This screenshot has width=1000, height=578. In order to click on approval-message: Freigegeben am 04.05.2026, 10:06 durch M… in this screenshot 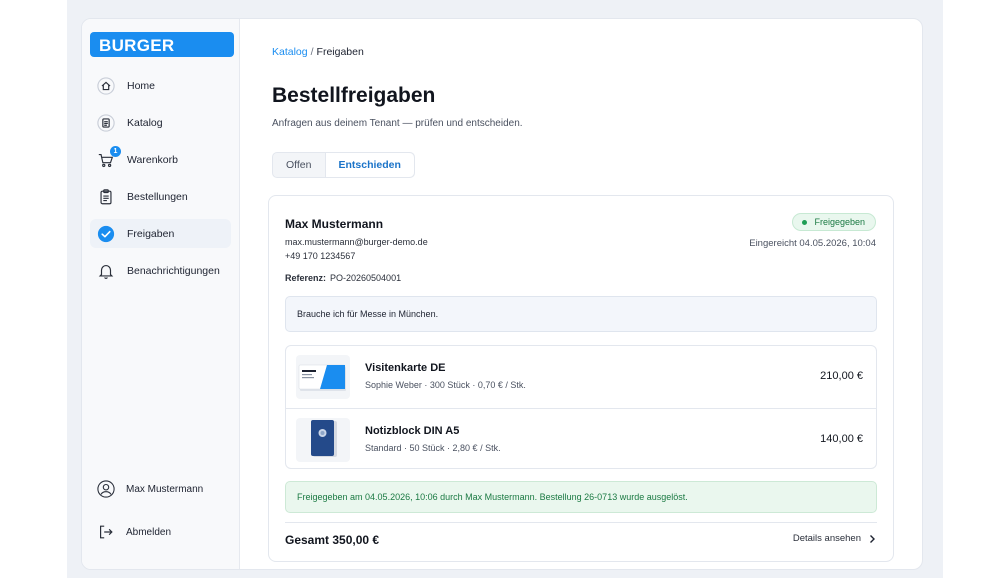, I will do `click(581, 497)`.